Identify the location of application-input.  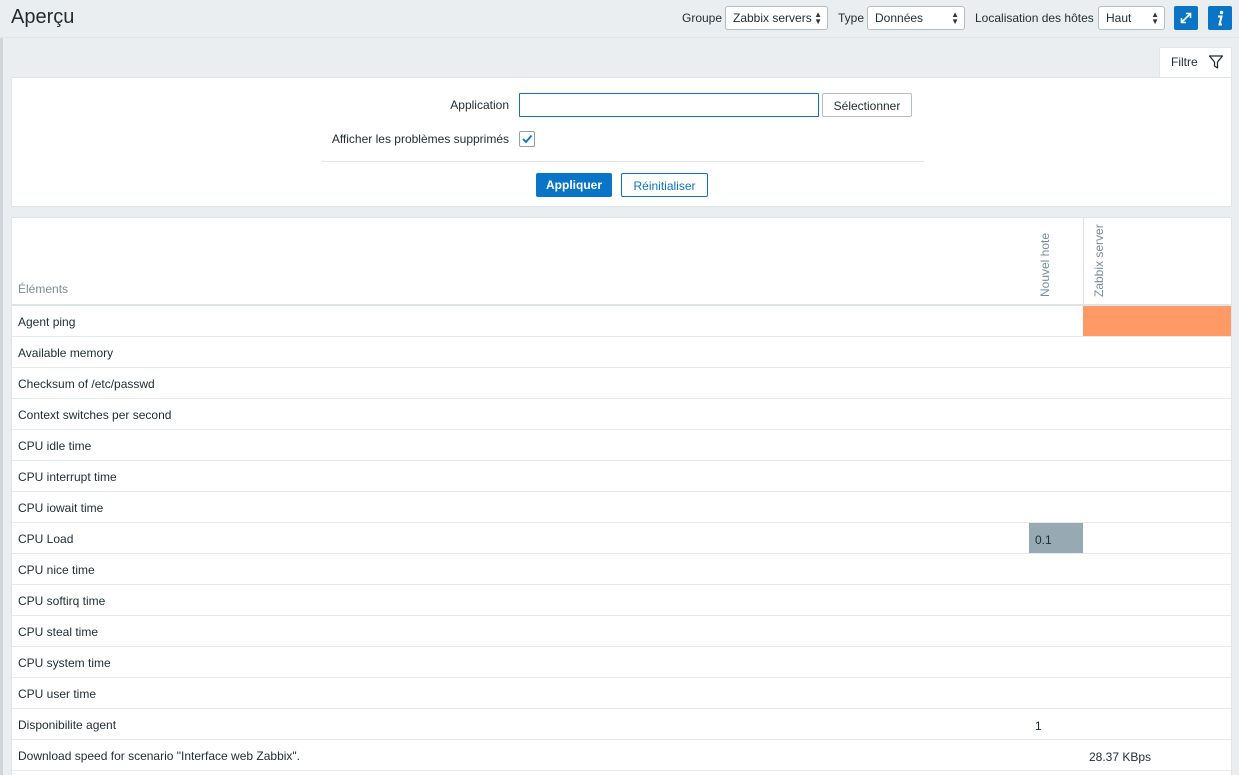
(669, 105).